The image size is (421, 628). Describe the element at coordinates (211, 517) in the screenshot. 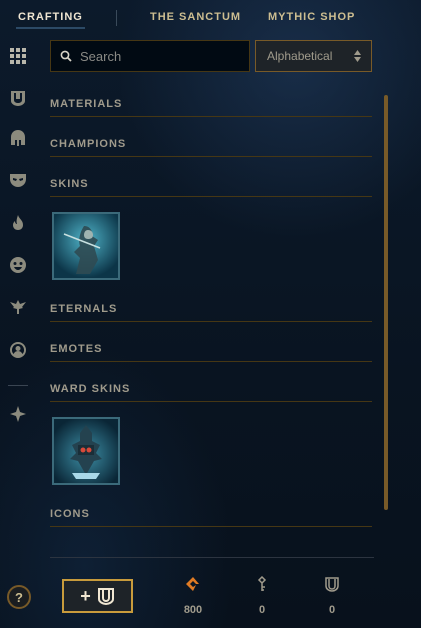

I see `section-icons: ICONS` at that location.